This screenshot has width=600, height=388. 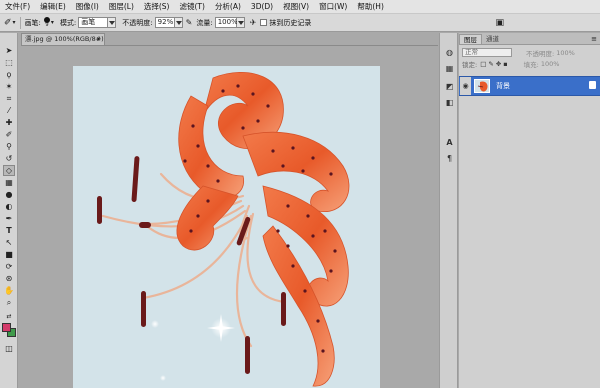 I want to click on document-tab-title: 漂.jpg @ 100%(RGB/8#), so click(x=64, y=39).